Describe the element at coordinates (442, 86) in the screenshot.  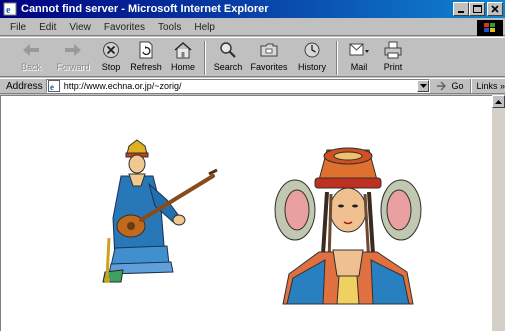
I see `go-arrow-icon` at that location.